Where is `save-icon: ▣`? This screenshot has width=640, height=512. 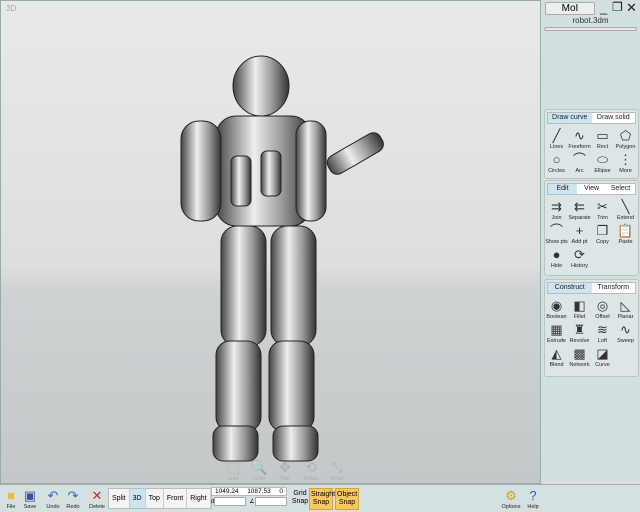
save-icon: ▣ is located at coordinates (30, 495).